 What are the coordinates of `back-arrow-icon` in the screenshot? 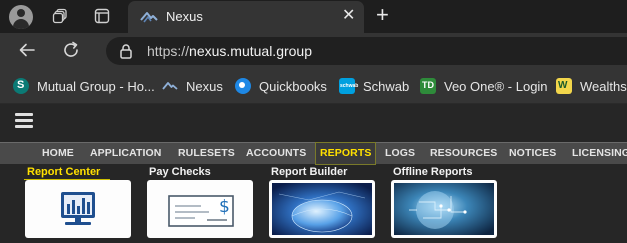 It's located at (27, 50).